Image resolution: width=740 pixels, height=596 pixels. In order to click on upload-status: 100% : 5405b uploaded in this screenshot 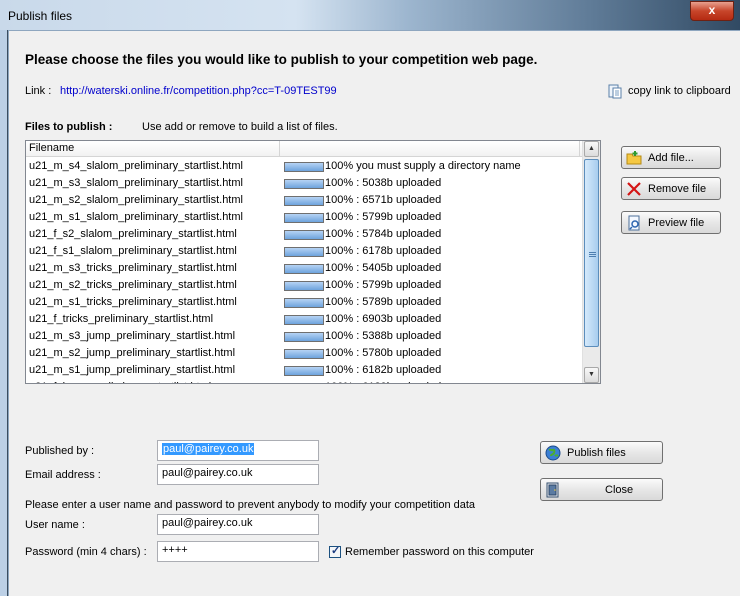, I will do `click(383, 268)`.